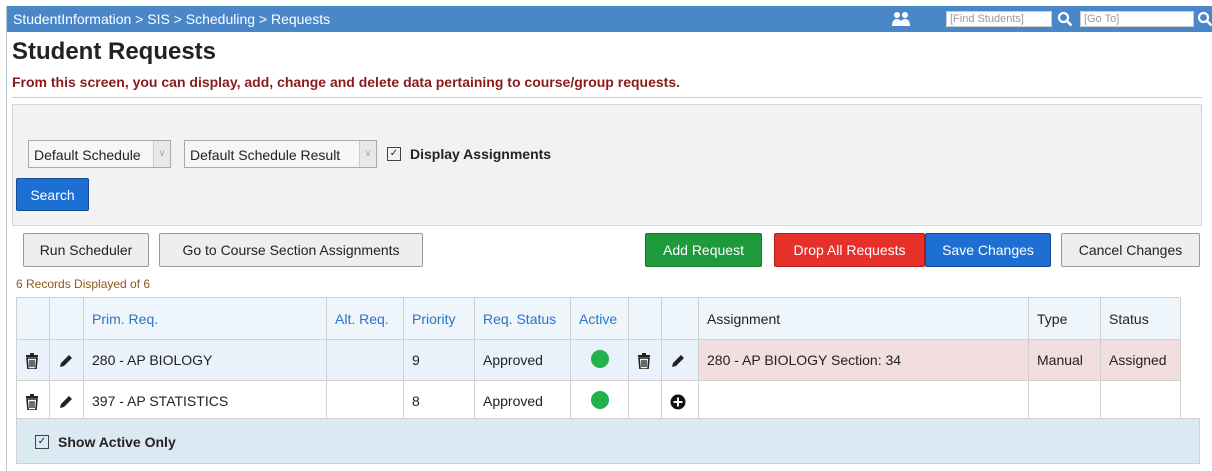 This screenshot has width=1212, height=471. What do you see at coordinates (522, 318) in the screenshot?
I see `header-req-status: Req. Status` at bounding box center [522, 318].